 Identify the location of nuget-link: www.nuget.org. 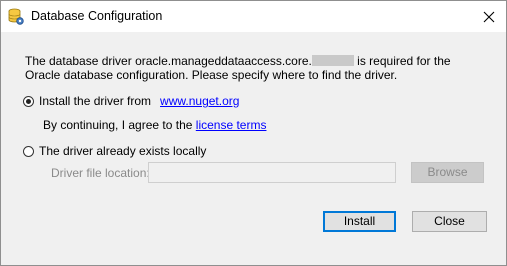
(199, 101).